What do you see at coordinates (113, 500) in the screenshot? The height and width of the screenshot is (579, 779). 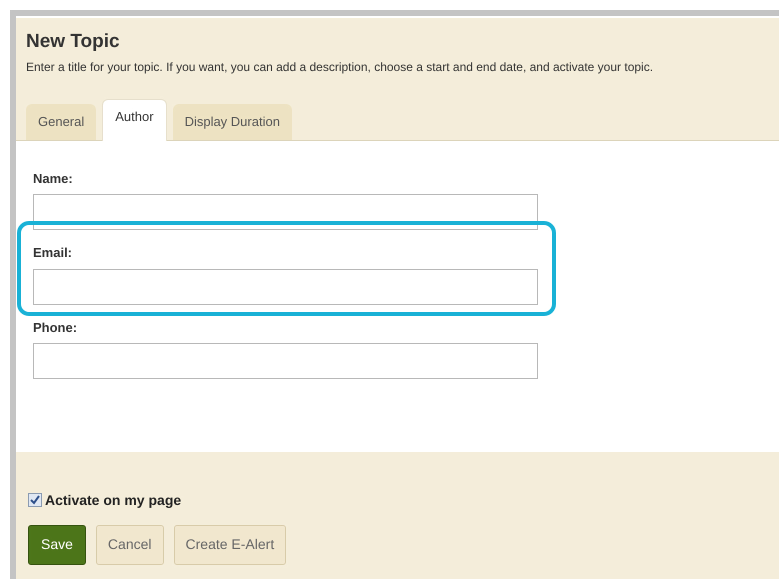 I see `checkbox-label: Activate on my page` at bounding box center [113, 500].